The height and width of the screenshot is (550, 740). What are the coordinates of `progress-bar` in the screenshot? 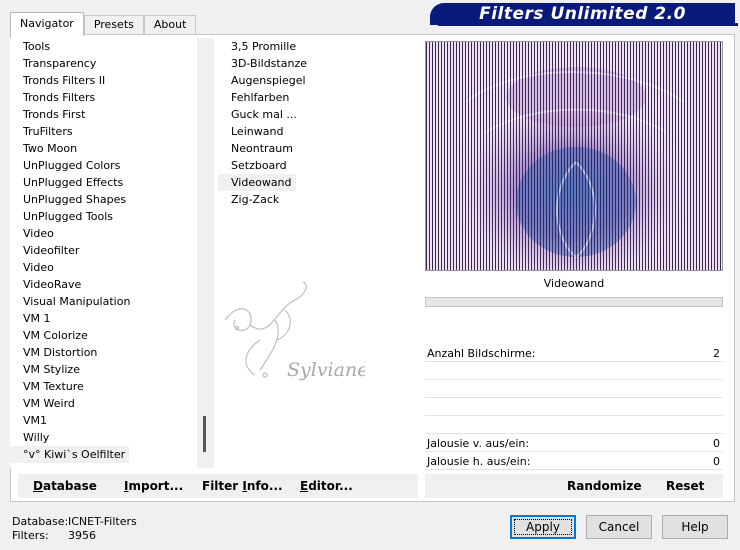 It's located at (574, 302).